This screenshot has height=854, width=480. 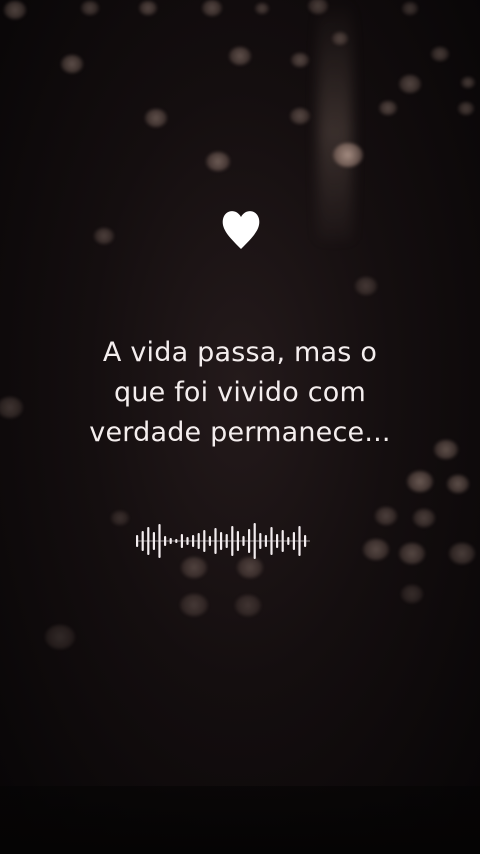 I want to click on bottom-bar, so click(x=240, y=820).